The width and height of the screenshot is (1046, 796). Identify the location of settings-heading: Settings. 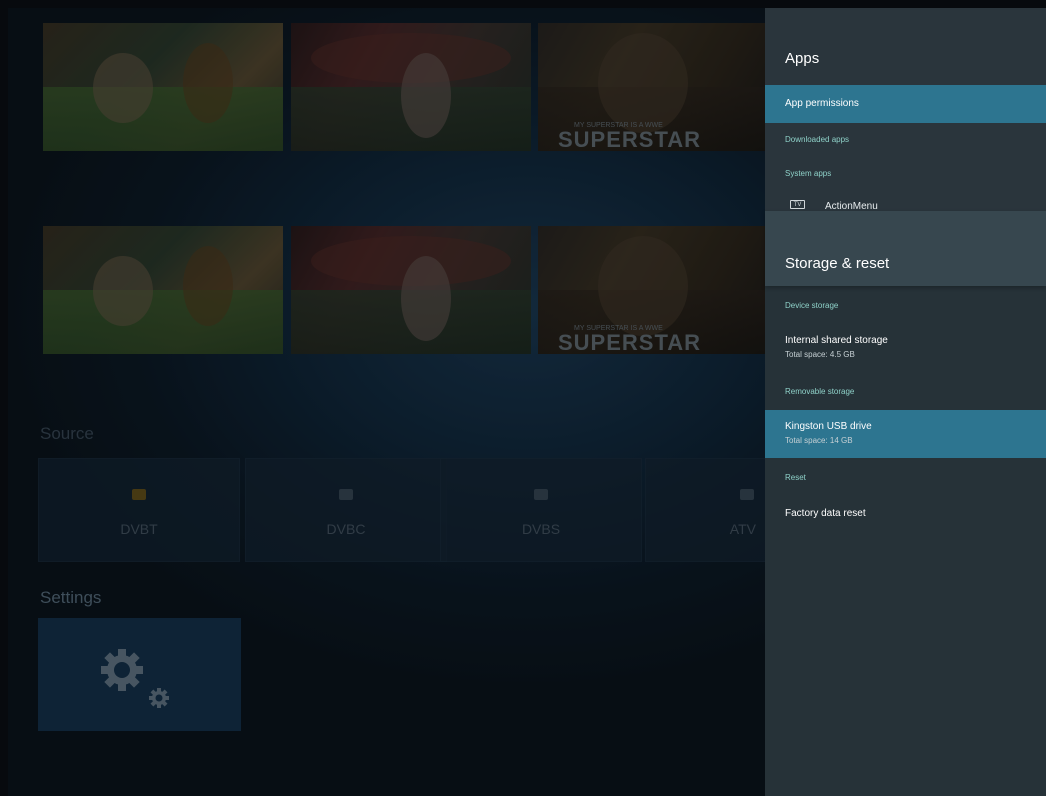
(71, 597).